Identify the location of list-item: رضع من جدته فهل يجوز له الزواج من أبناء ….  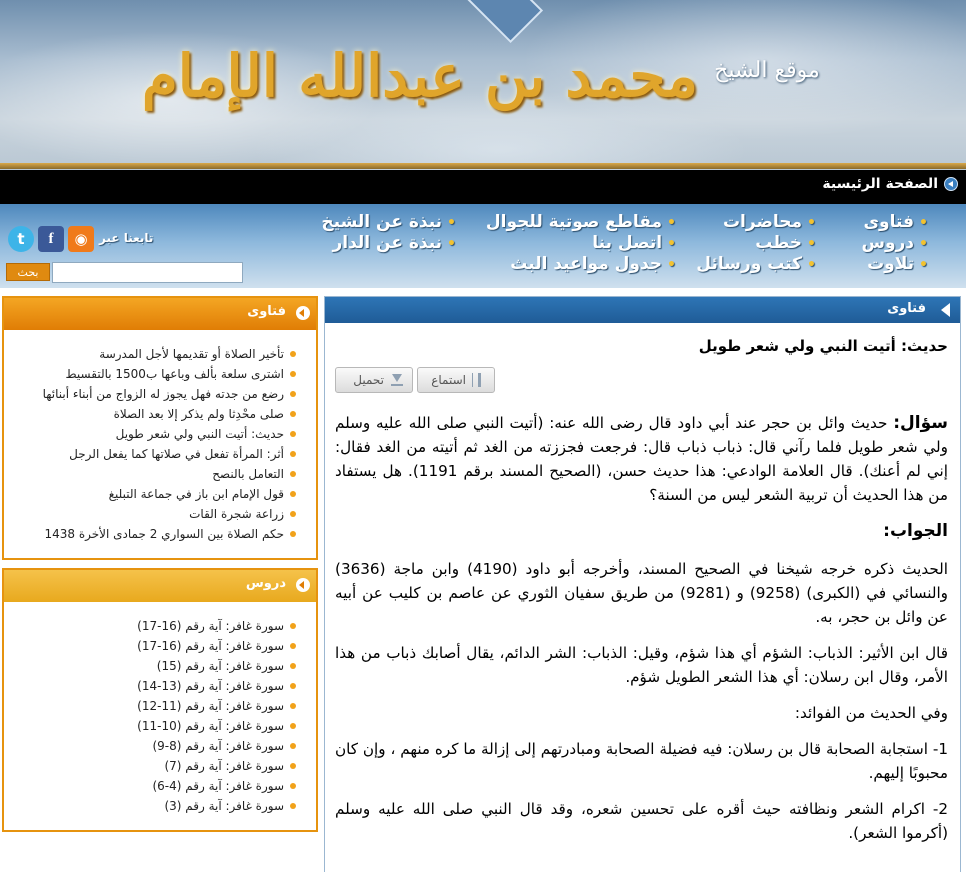
(154, 394).